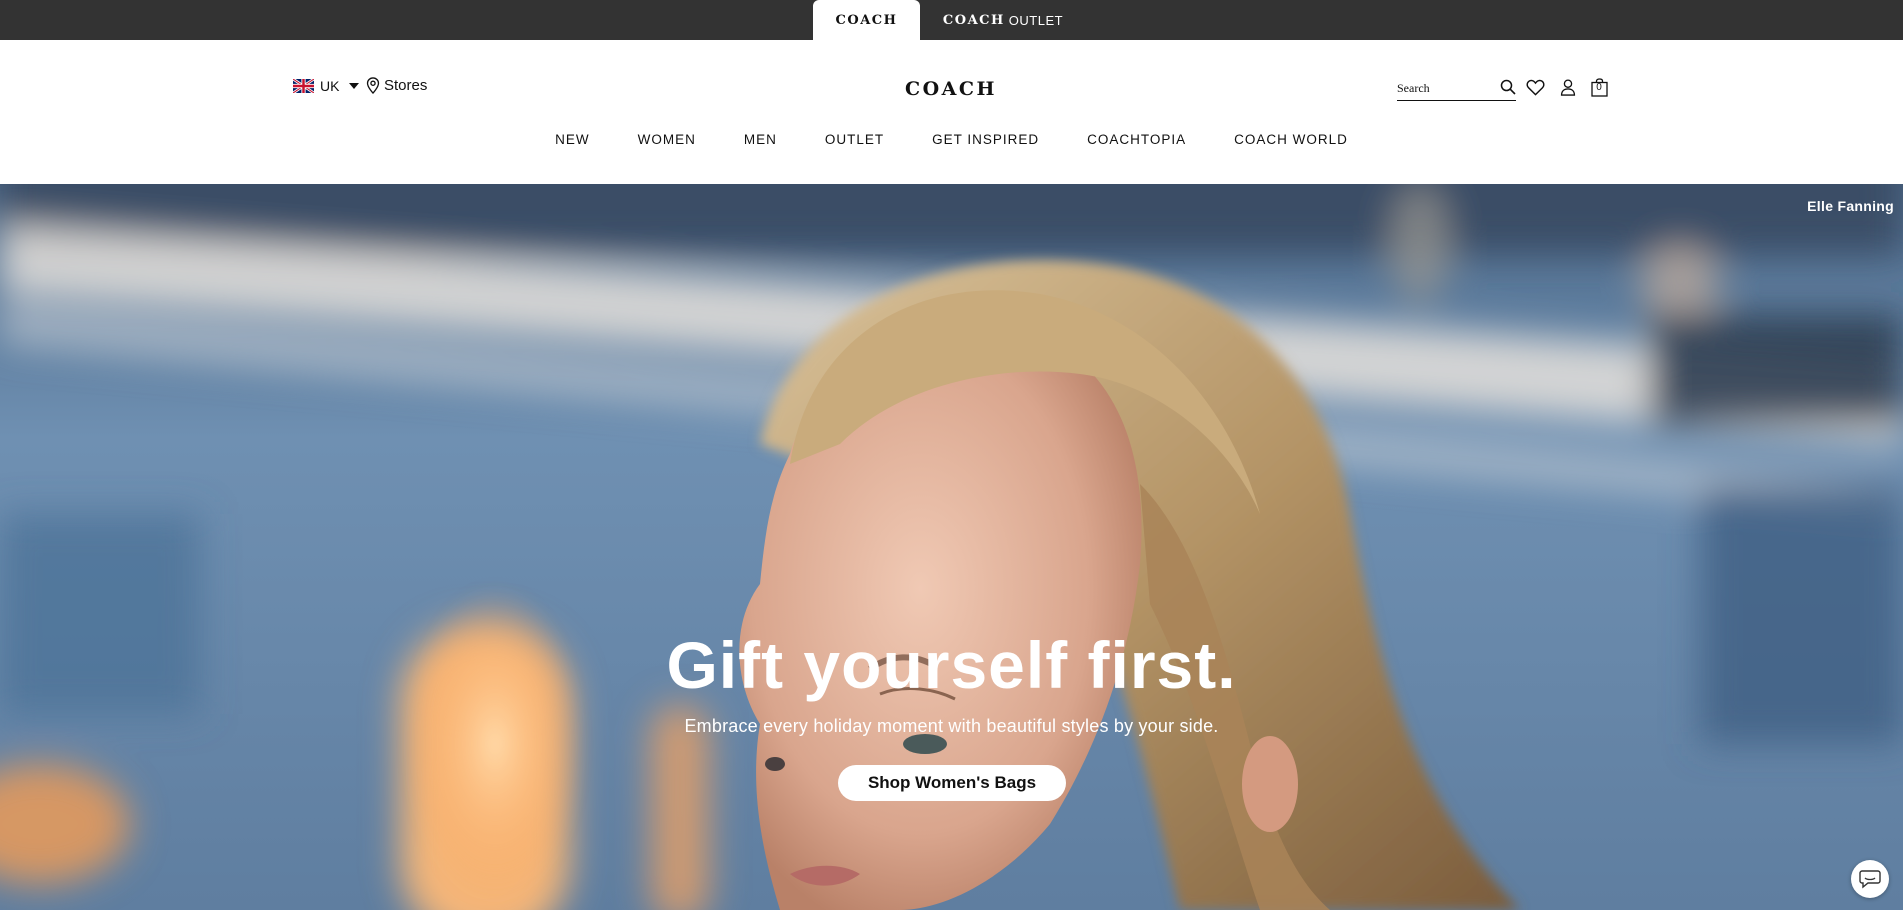 This screenshot has height=910, width=1903. Describe the element at coordinates (572, 139) in the screenshot. I see `nav-item-new: NEW` at that location.